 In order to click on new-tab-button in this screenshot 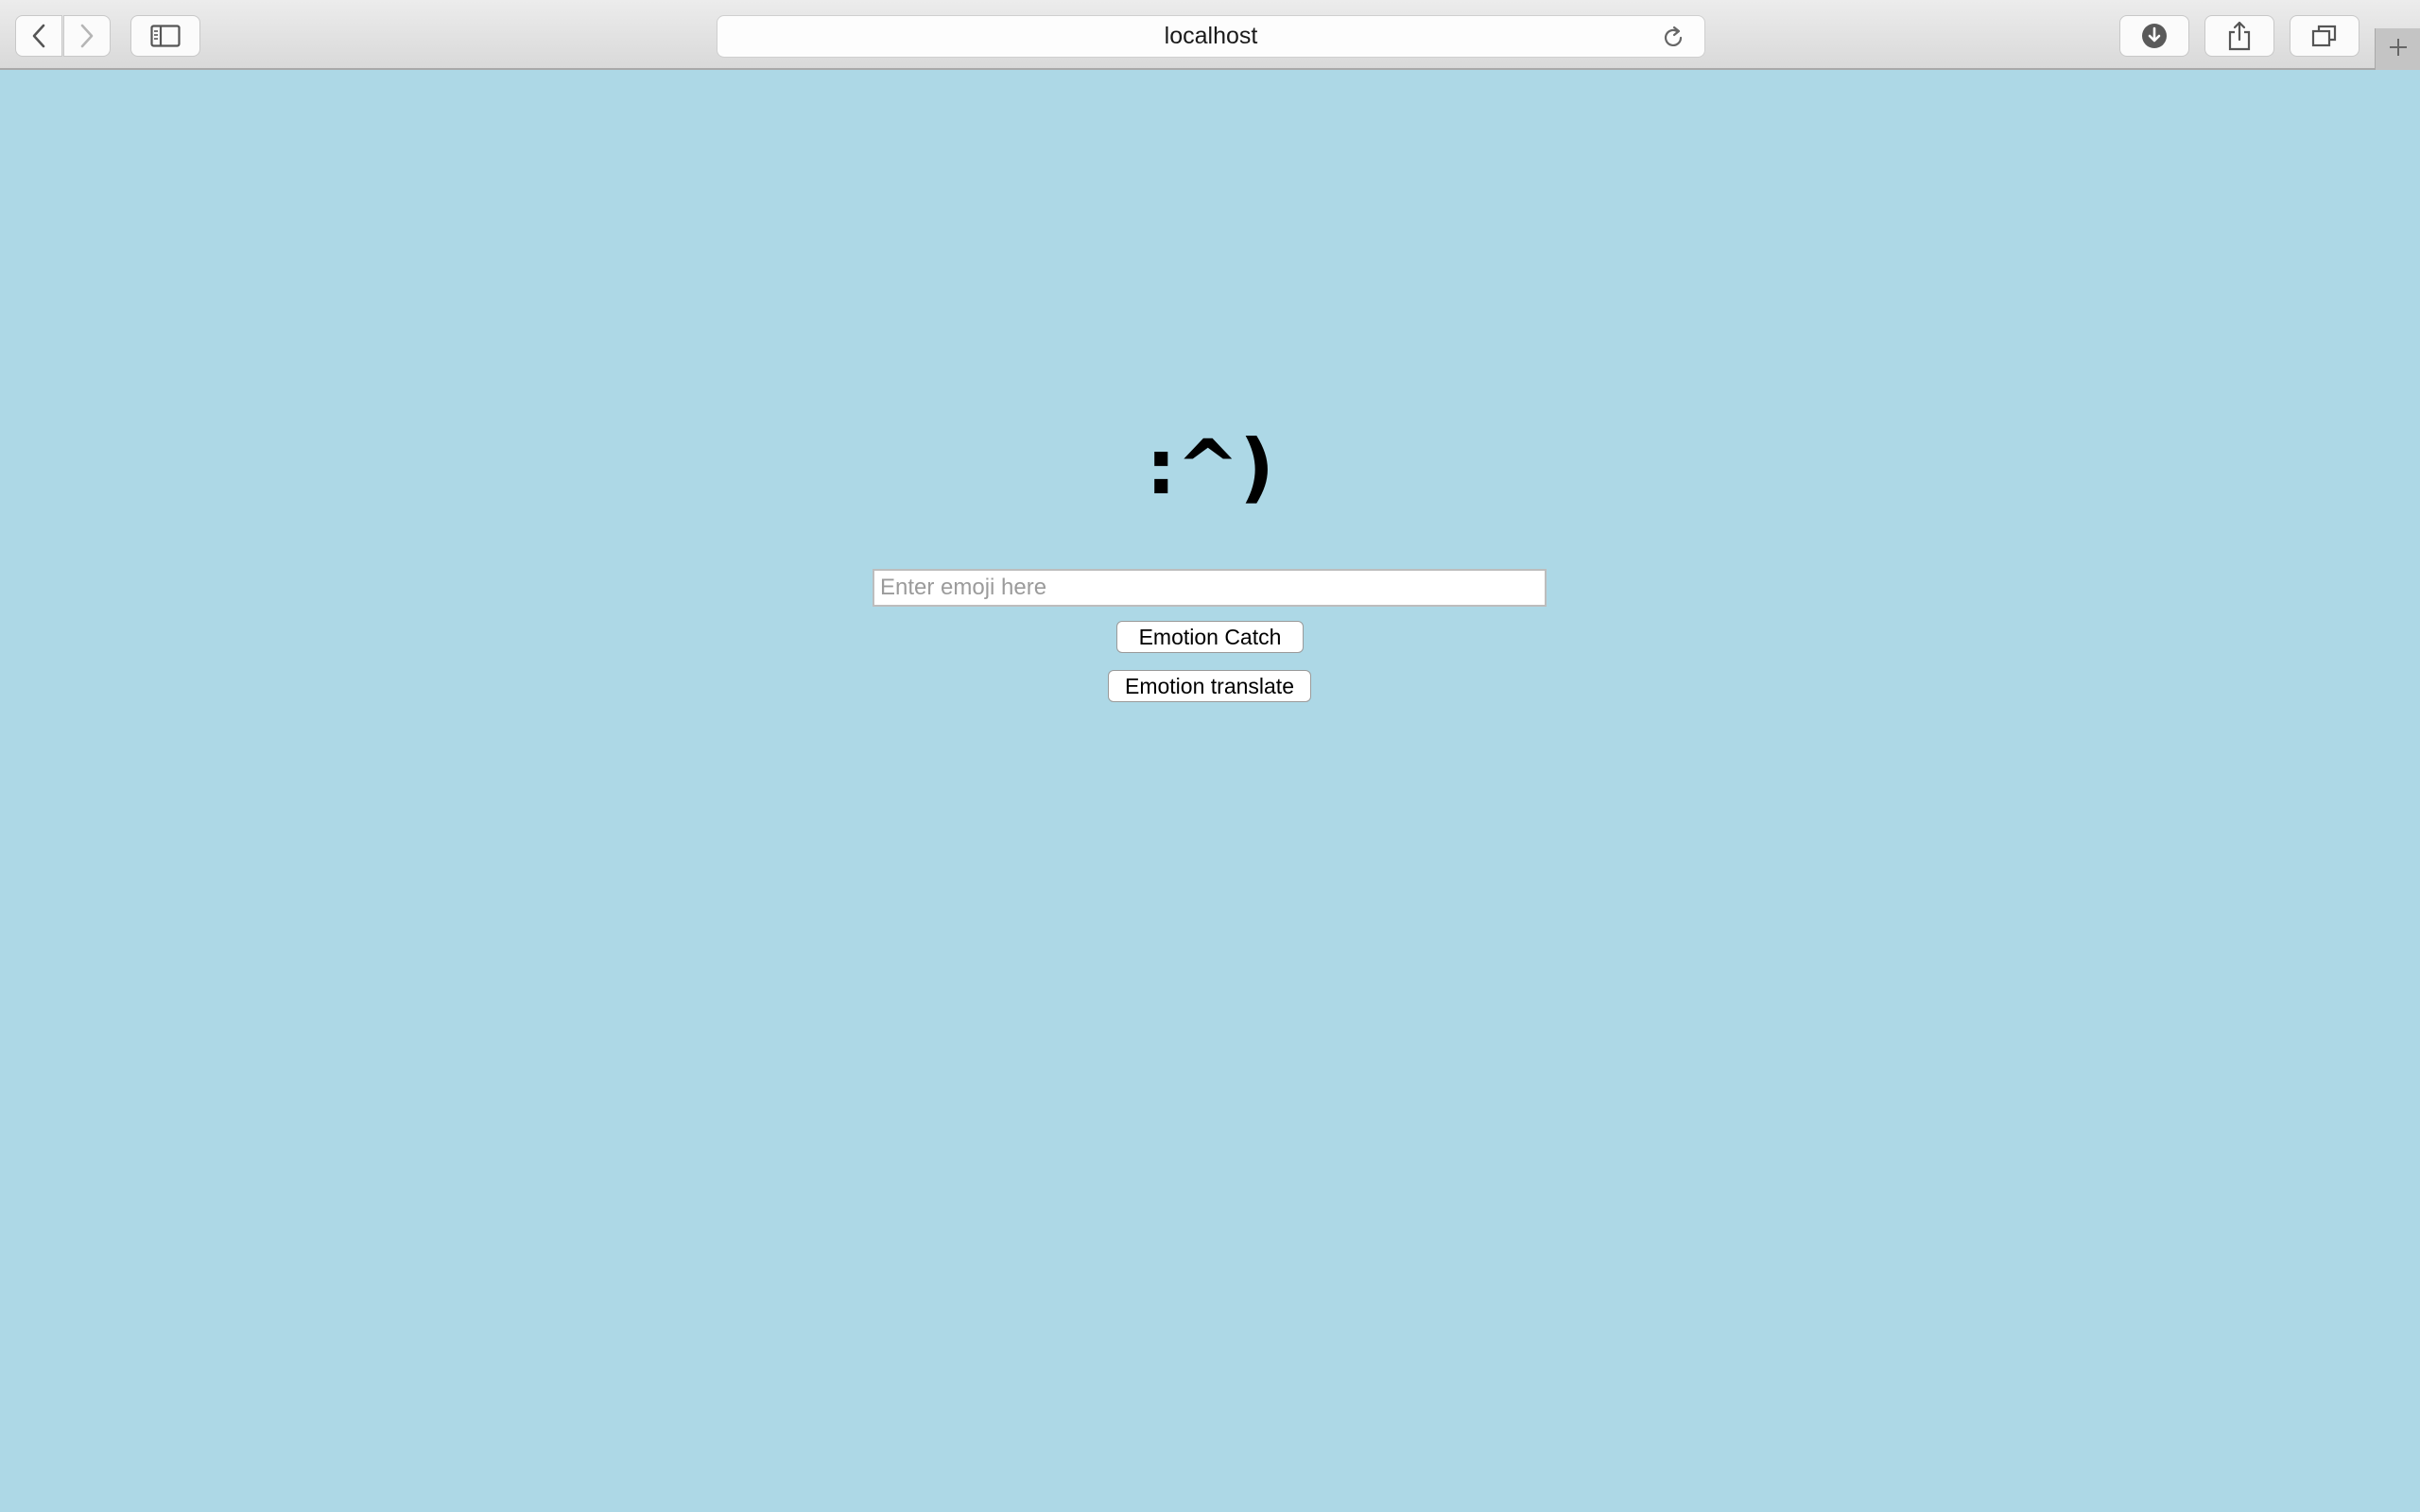, I will do `click(2397, 49)`.